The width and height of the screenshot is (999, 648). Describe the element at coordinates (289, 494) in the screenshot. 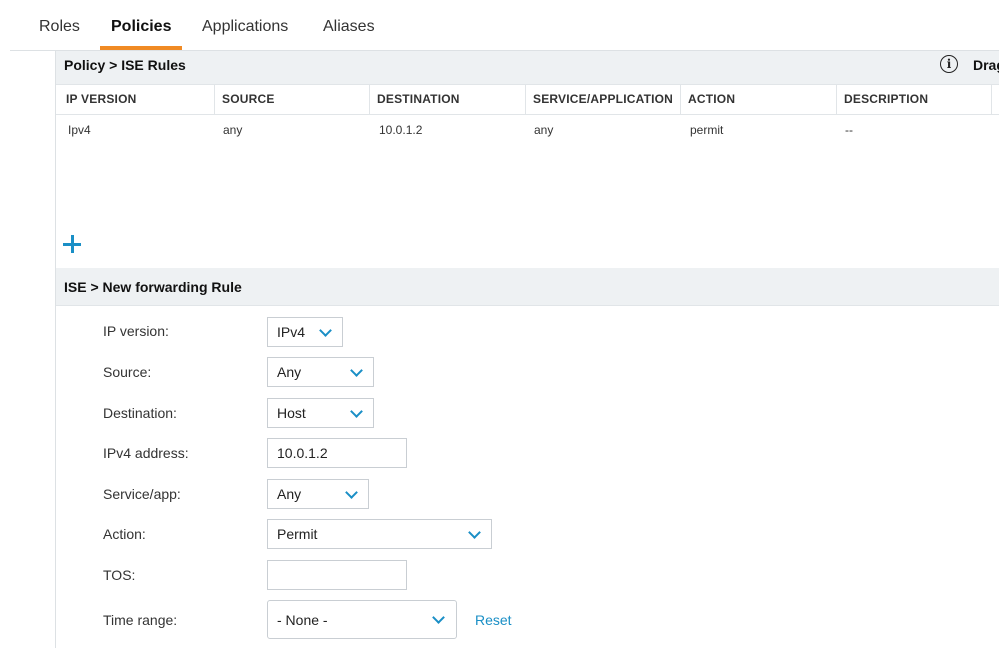

I see `service-app-value: Any` at that location.